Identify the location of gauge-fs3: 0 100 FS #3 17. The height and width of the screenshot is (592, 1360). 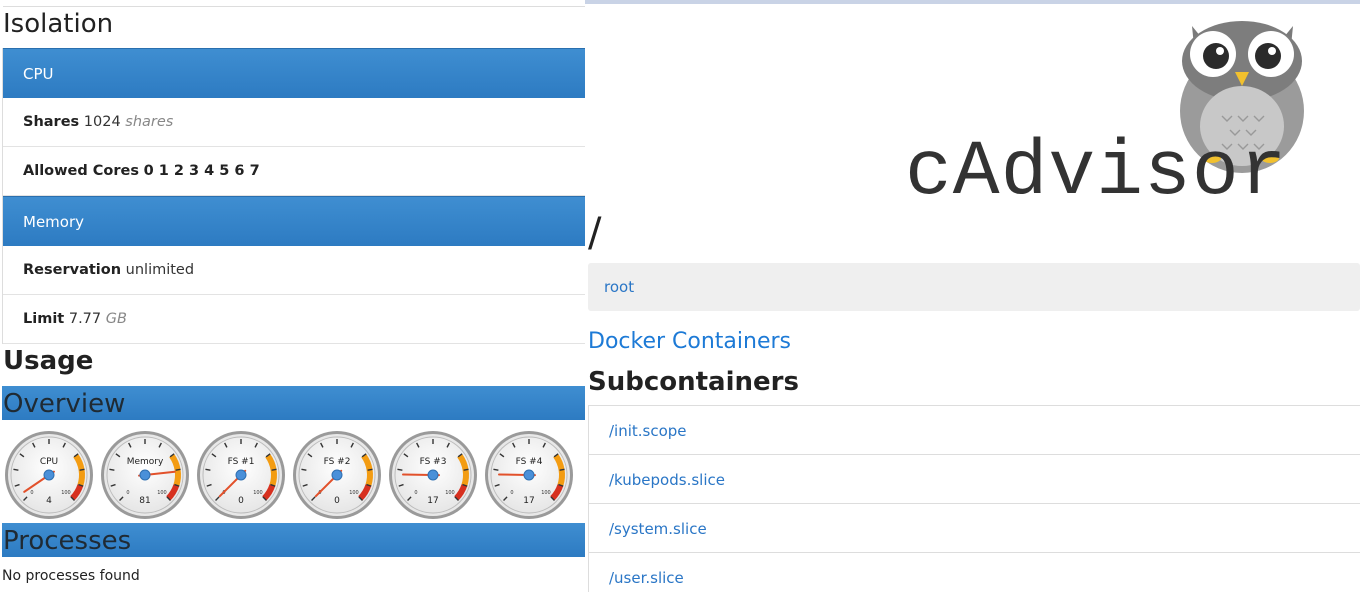
(433, 475).